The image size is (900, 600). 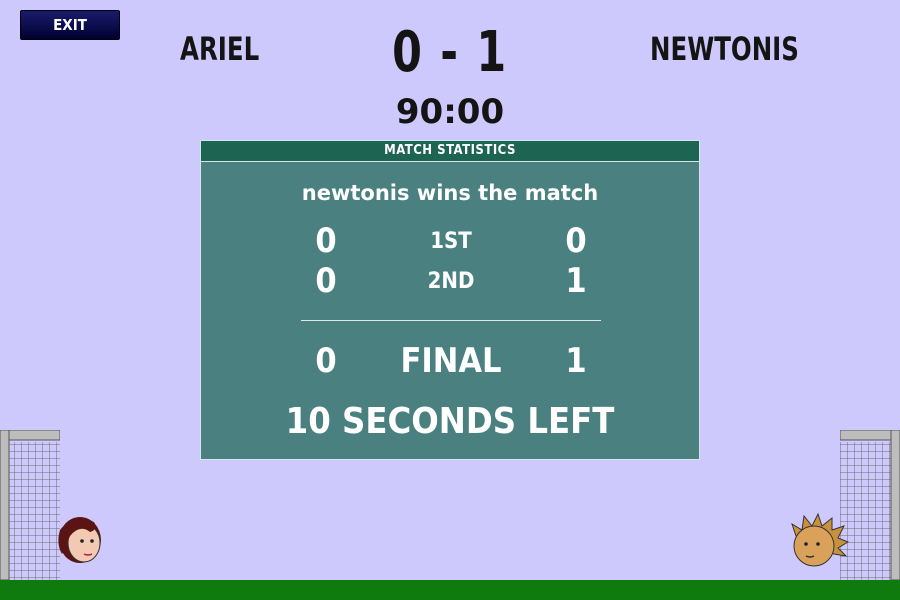 What do you see at coordinates (450, 590) in the screenshot?
I see `grass-ground` at bounding box center [450, 590].